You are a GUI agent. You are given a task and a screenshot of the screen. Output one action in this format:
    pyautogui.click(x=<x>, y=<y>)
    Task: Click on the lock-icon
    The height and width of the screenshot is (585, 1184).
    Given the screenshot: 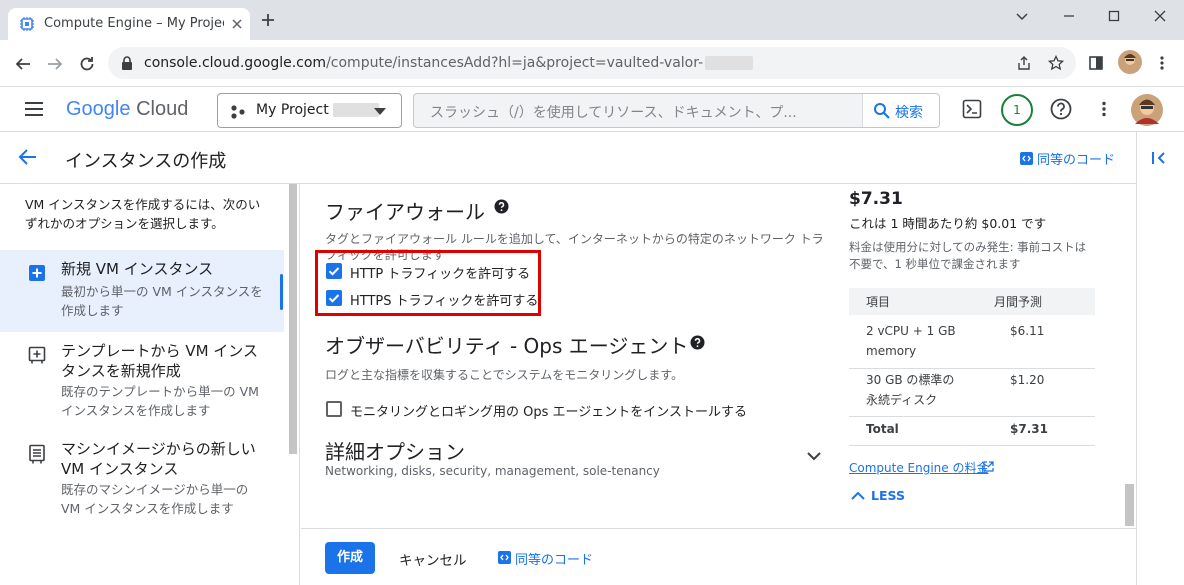 What is the action you would take?
    pyautogui.click(x=127, y=63)
    